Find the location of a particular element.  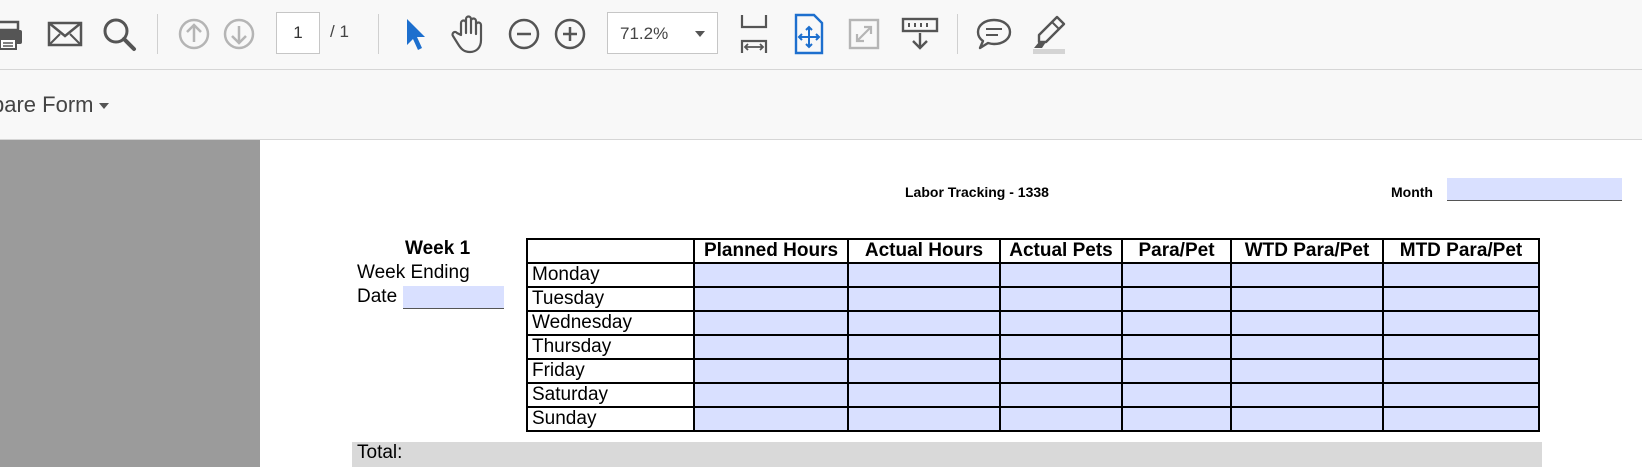

day-label: Friday is located at coordinates (610, 371).